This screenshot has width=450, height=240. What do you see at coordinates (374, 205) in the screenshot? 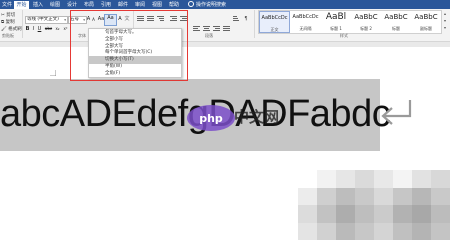
I see `blurred-image` at bounding box center [374, 205].